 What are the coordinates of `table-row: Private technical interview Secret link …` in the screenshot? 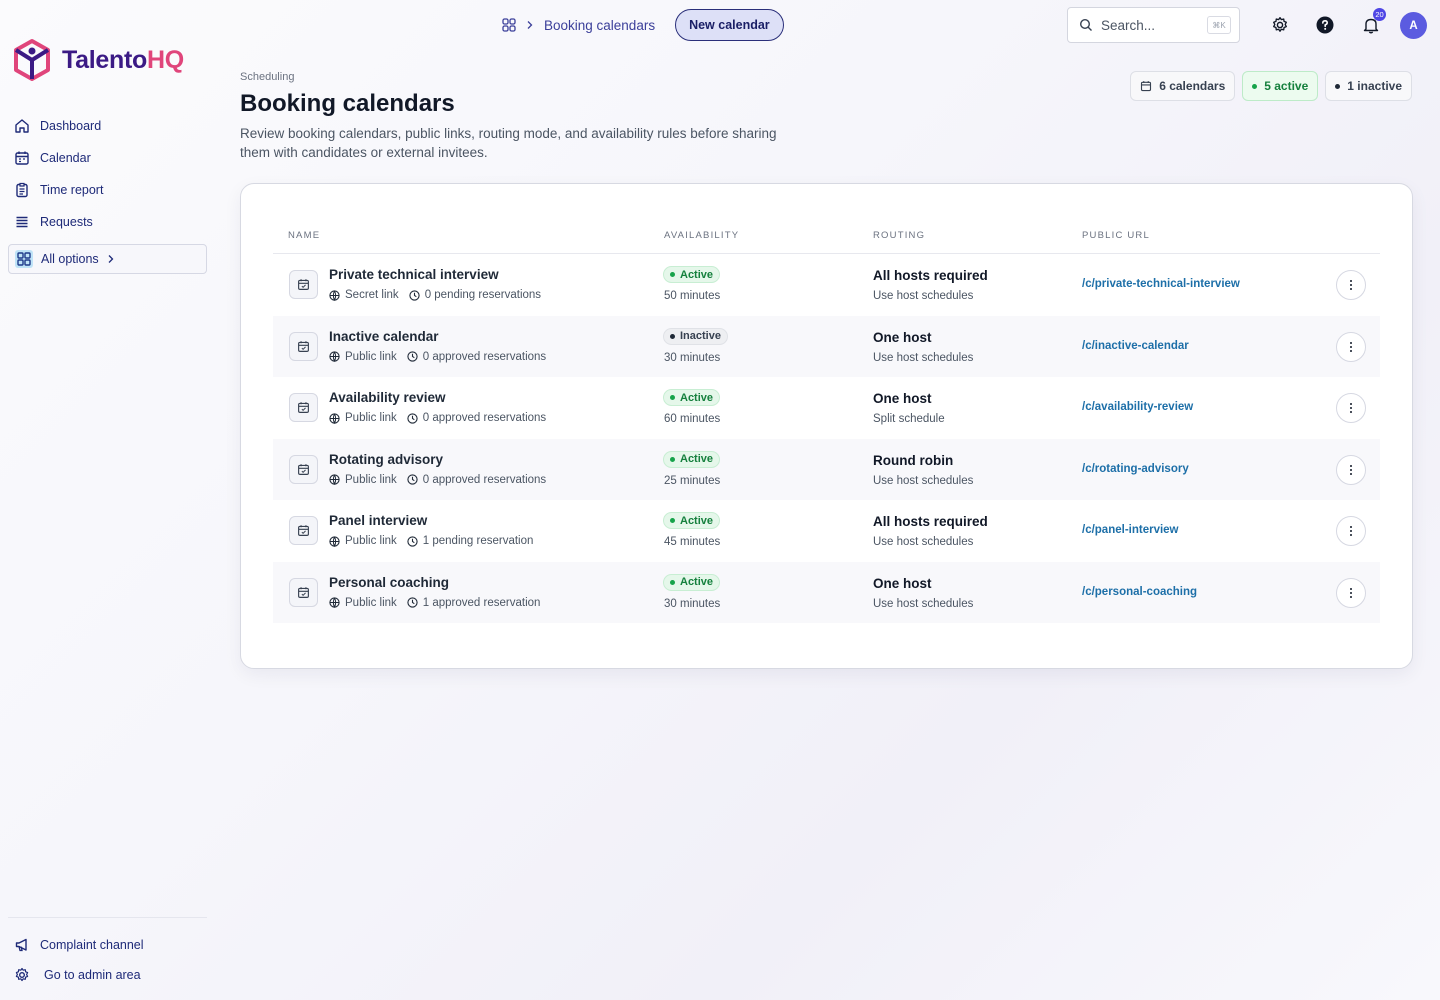 It's located at (826, 284).